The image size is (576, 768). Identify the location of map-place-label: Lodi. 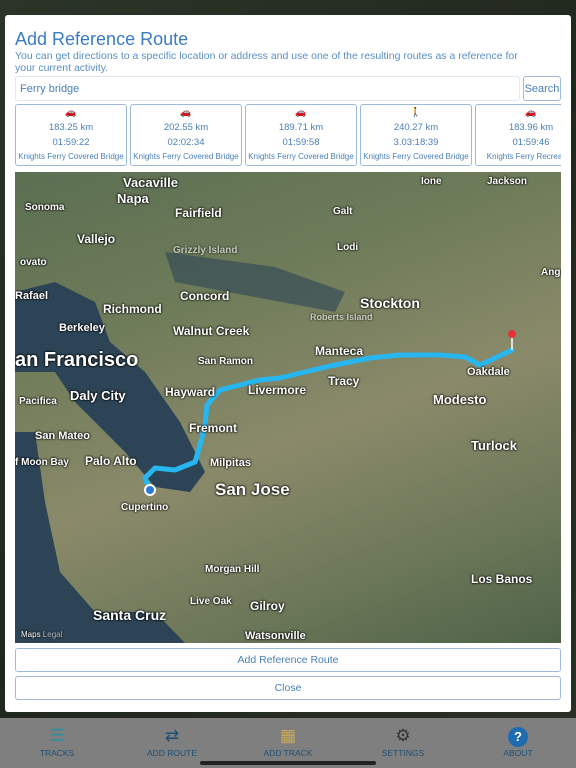
(348, 247).